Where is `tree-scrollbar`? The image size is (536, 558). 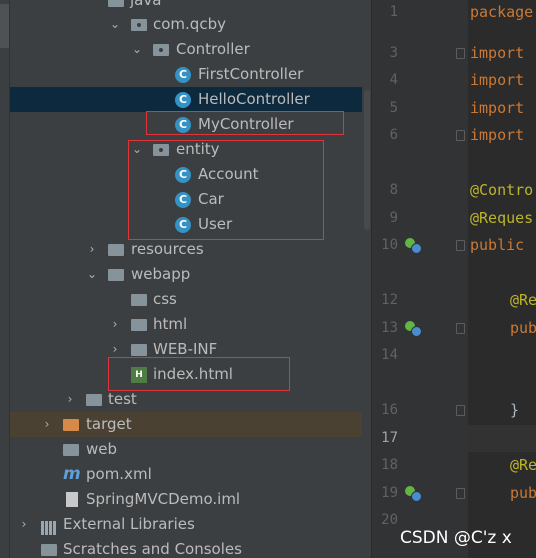
tree-scrollbar is located at coordinates (366, 279).